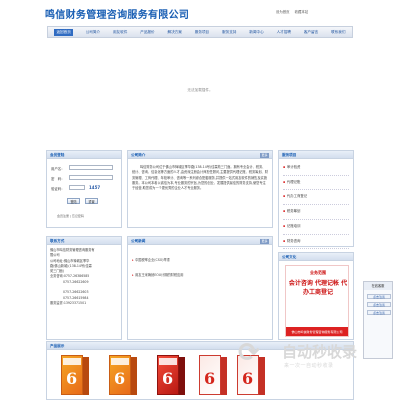 The width and height of the screenshot is (400, 400). I want to click on register-forgot-links: 会员注册 | 忘记密码, so click(70, 216).